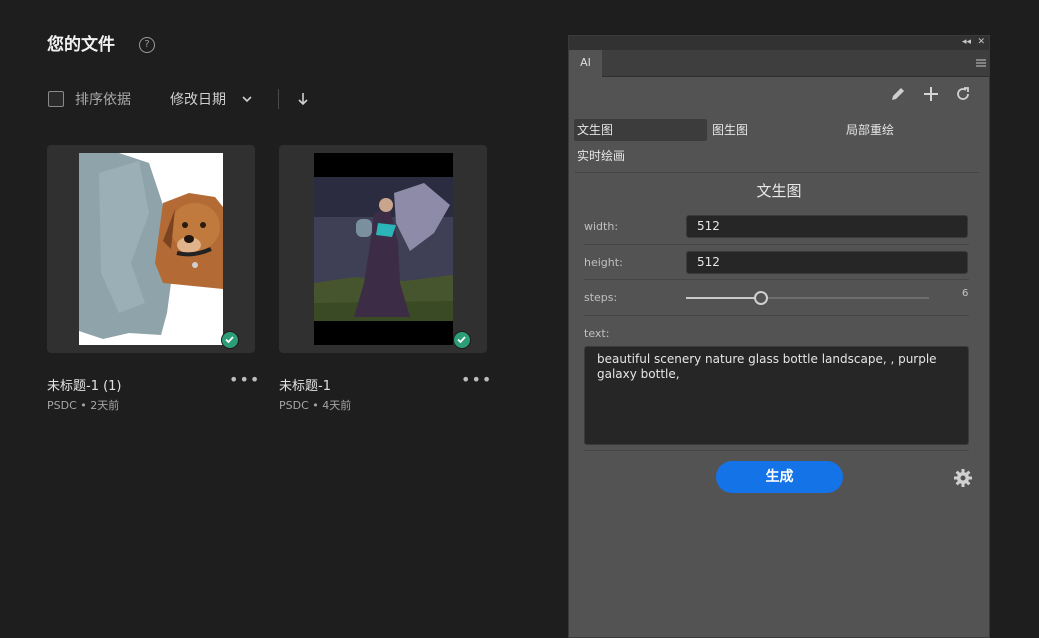  I want to click on text-label: text:, so click(597, 333).